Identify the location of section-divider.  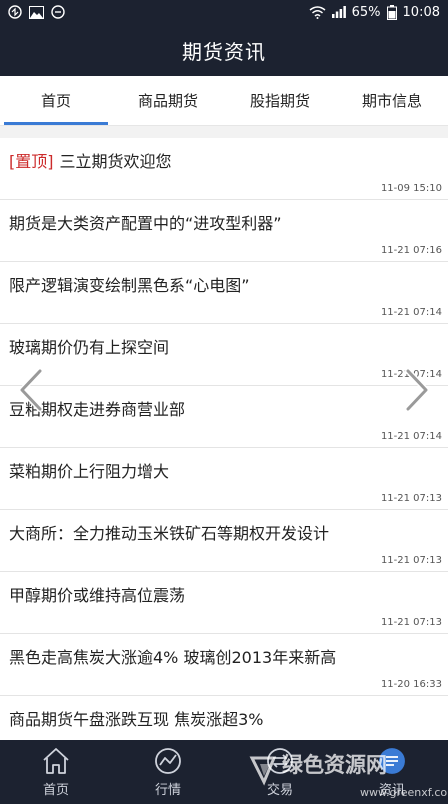
(224, 132).